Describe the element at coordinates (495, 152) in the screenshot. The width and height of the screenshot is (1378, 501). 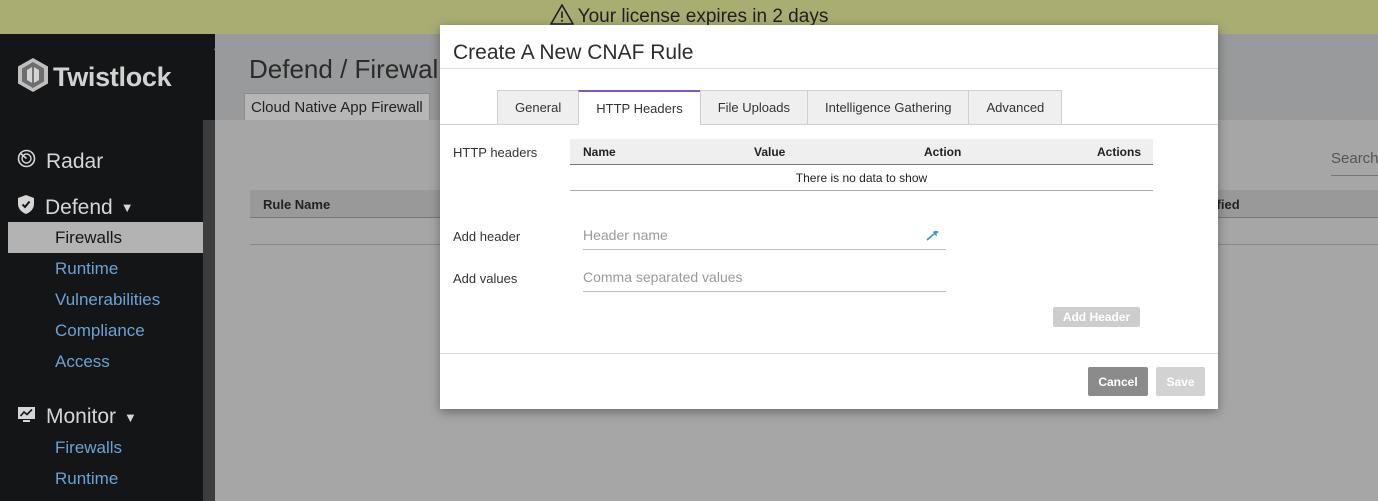
I see `http-headers-label: HTTP headers` at that location.